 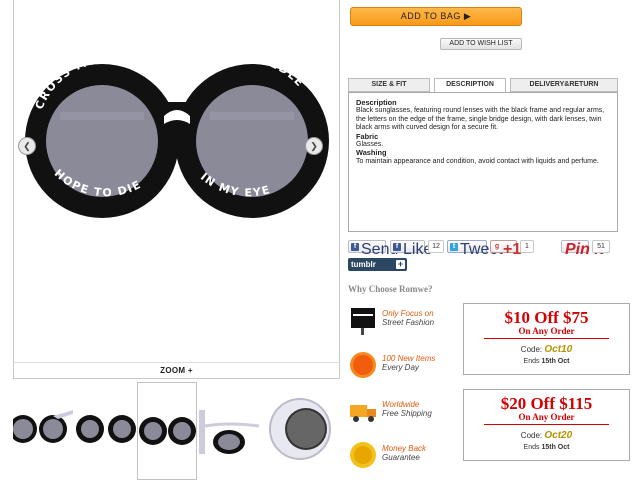 I want to click on feature-text: 100 New Items Every Day, so click(x=408, y=363).